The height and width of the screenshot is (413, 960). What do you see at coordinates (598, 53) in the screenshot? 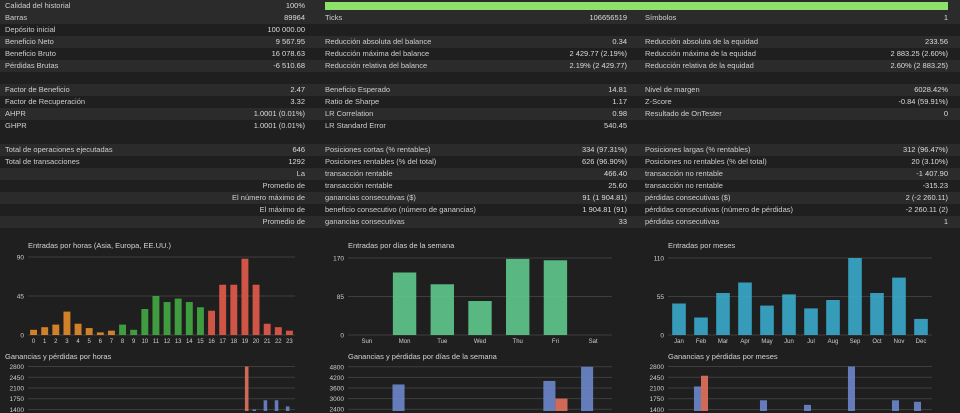
I see `metric-value: 2 429.77 (2.19%)` at bounding box center [598, 53].